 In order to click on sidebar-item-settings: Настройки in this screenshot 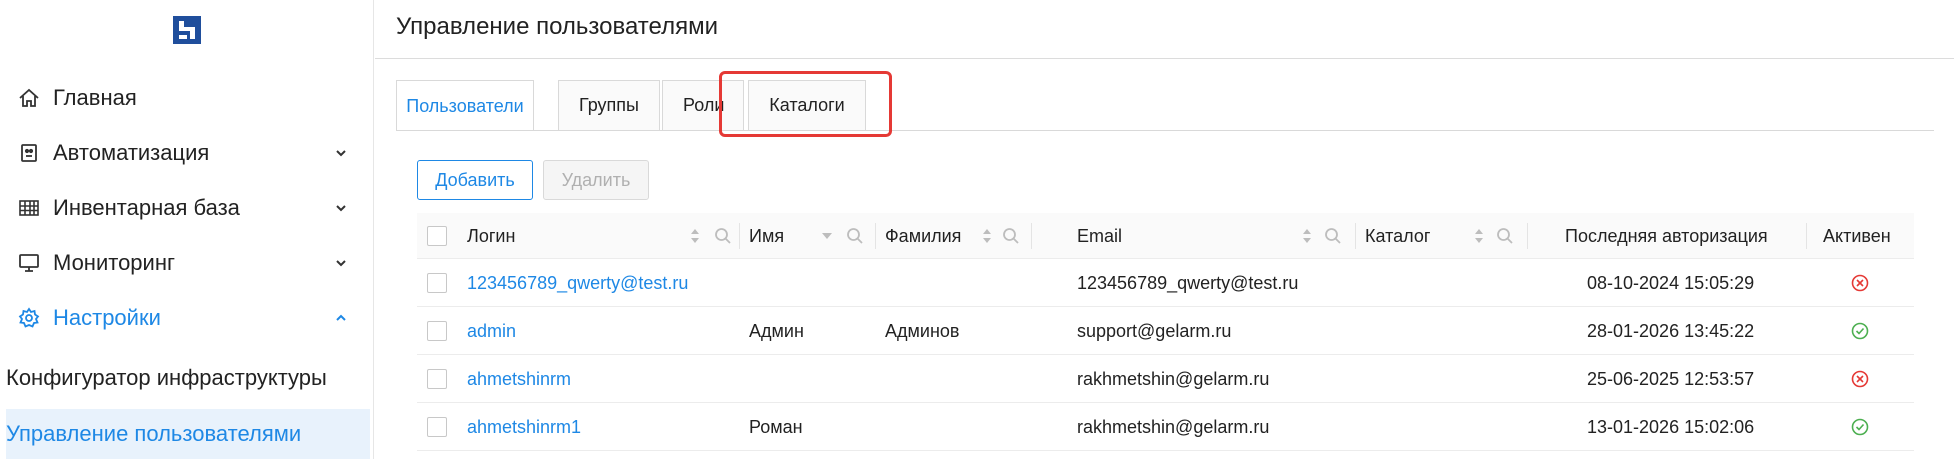, I will do `click(187, 318)`.